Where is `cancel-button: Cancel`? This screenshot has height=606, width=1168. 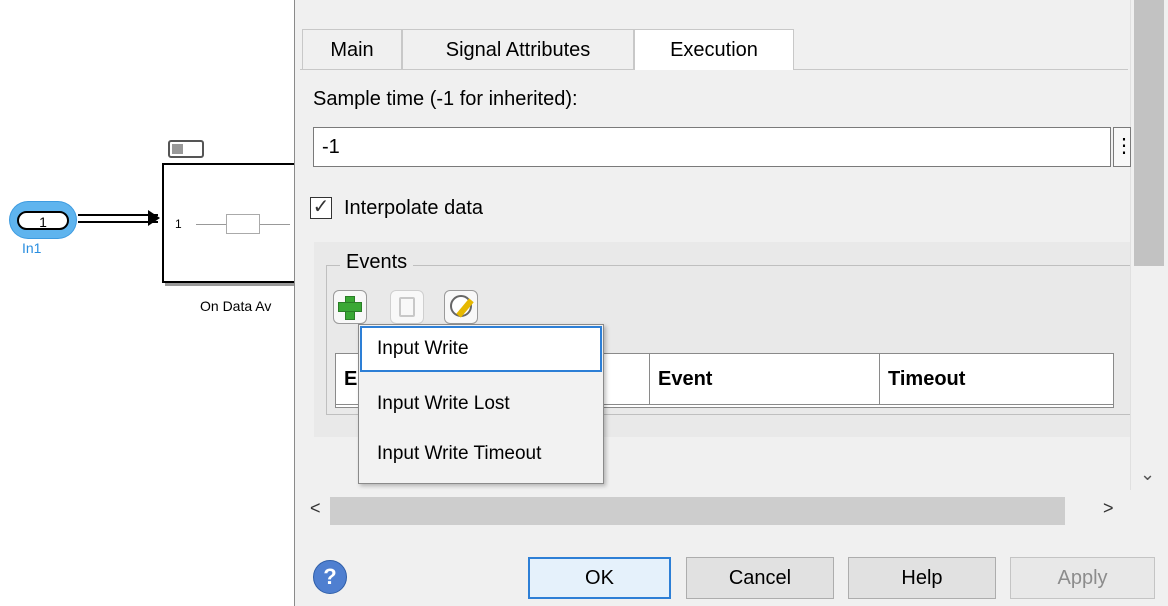
cancel-button: Cancel is located at coordinates (760, 578).